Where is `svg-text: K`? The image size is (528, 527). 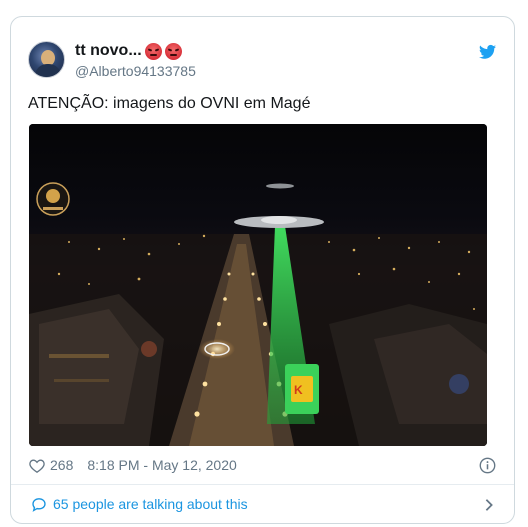 svg-text: K is located at coordinates (298, 390).